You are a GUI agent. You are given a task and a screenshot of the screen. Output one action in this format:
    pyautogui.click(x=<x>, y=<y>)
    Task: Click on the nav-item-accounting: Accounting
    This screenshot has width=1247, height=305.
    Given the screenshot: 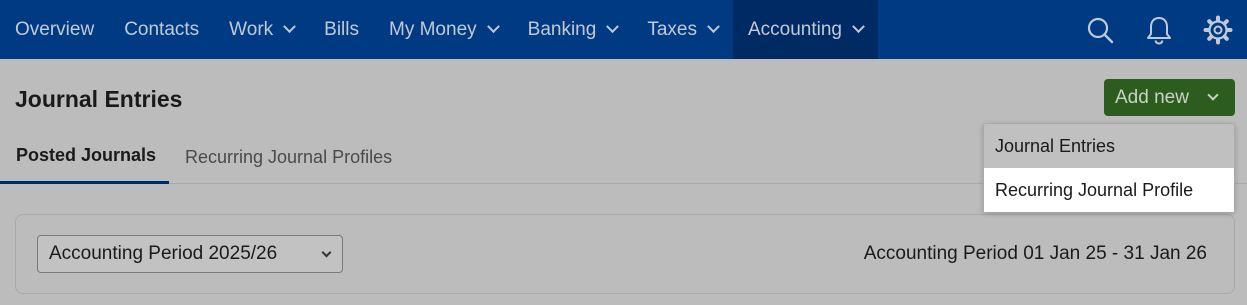 What is the action you would take?
    pyautogui.click(x=805, y=29)
    